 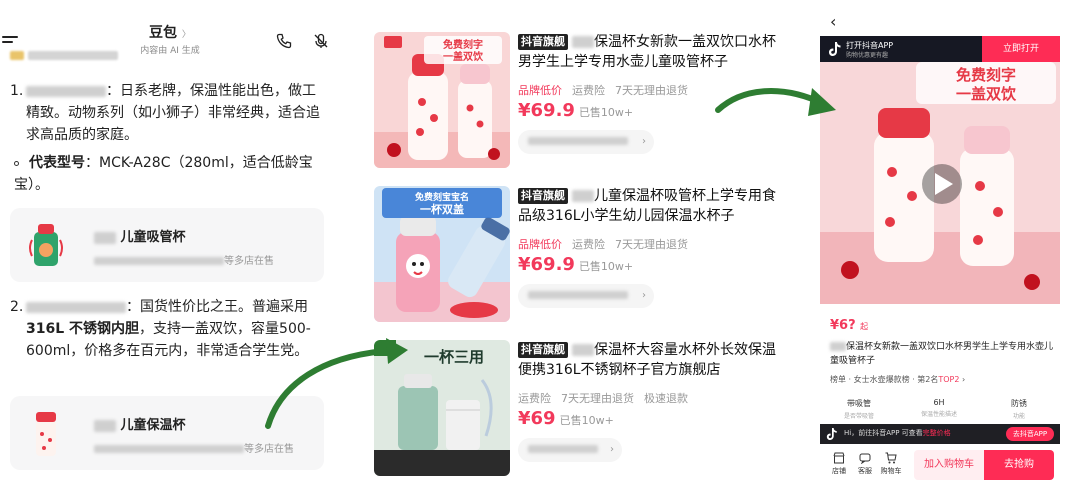 What do you see at coordinates (17, 91) in the screenshot?
I see `item-number: 1.` at bounding box center [17, 91].